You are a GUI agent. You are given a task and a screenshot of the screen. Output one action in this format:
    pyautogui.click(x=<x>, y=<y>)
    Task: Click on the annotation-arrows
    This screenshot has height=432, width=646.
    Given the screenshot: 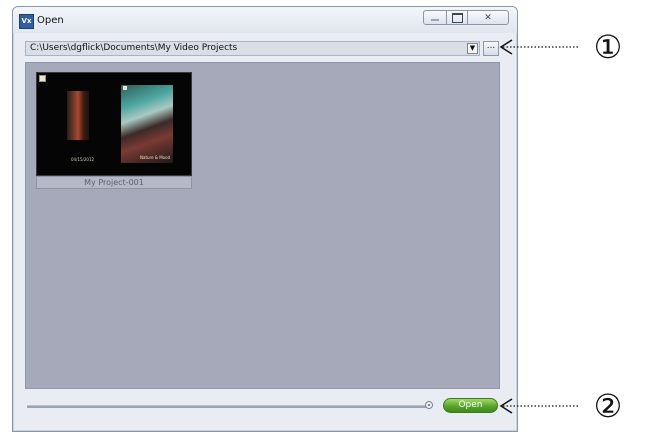 What is the action you would take?
    pyautogui.click(x=539, y=226)
    